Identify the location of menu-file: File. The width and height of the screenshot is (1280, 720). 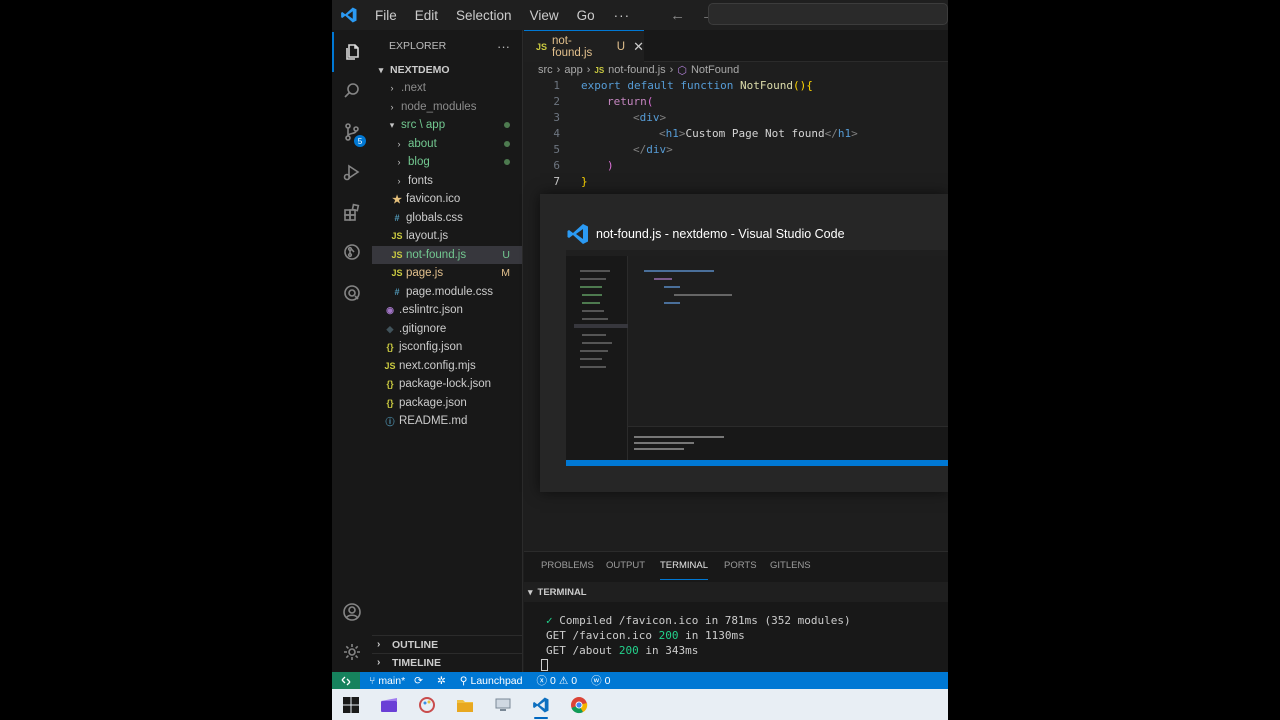
(386, 15).